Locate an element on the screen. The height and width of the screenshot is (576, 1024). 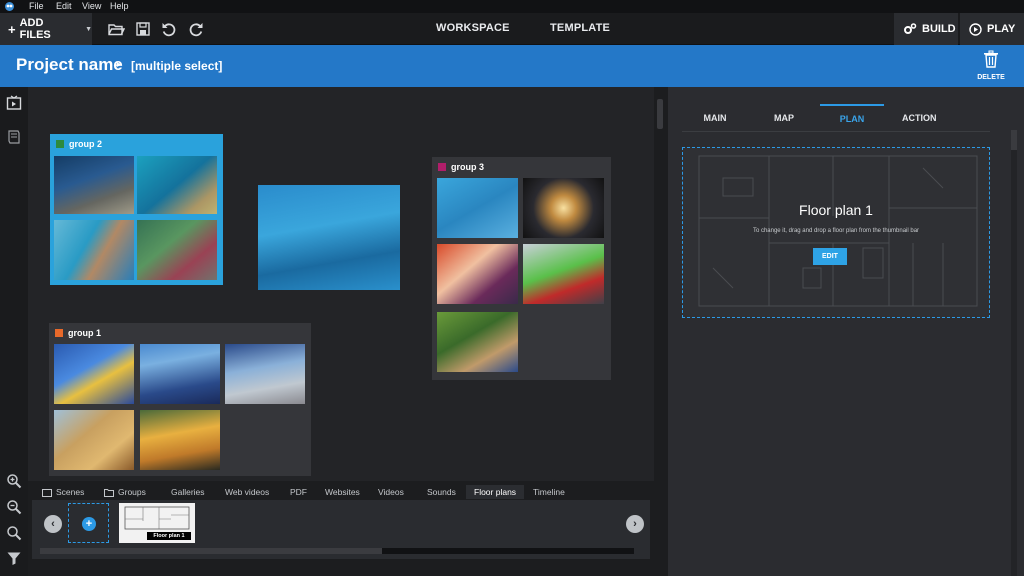
scroll-right-button: › is located at coordinates (635, 524).